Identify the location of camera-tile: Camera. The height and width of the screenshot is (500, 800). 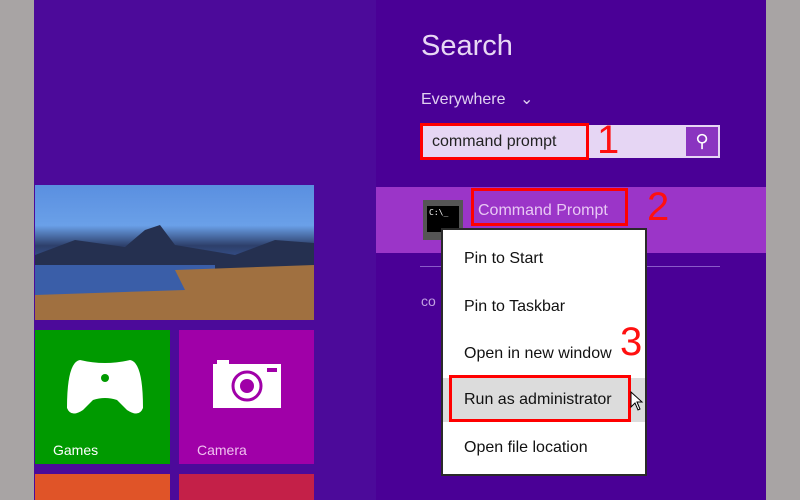
(246, 397).